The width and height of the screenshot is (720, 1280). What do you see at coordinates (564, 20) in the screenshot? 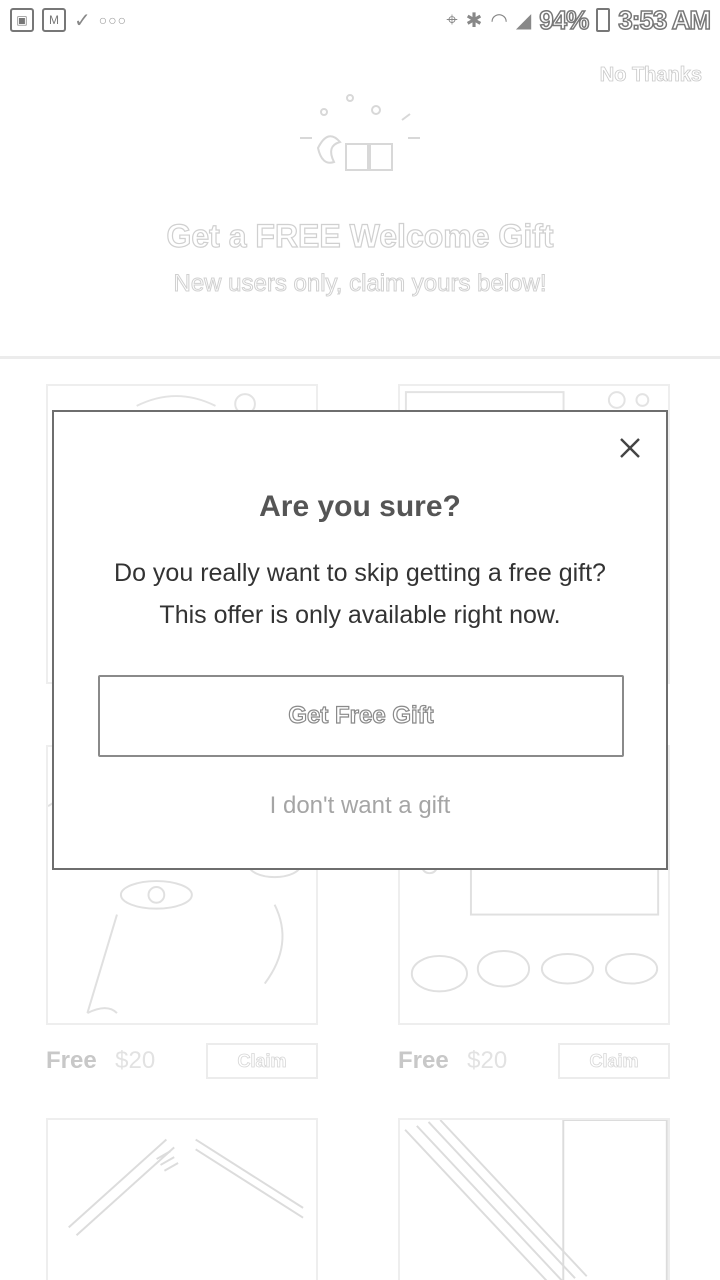
I see `battery-percent: 94%` at bounding box center [564, 20].